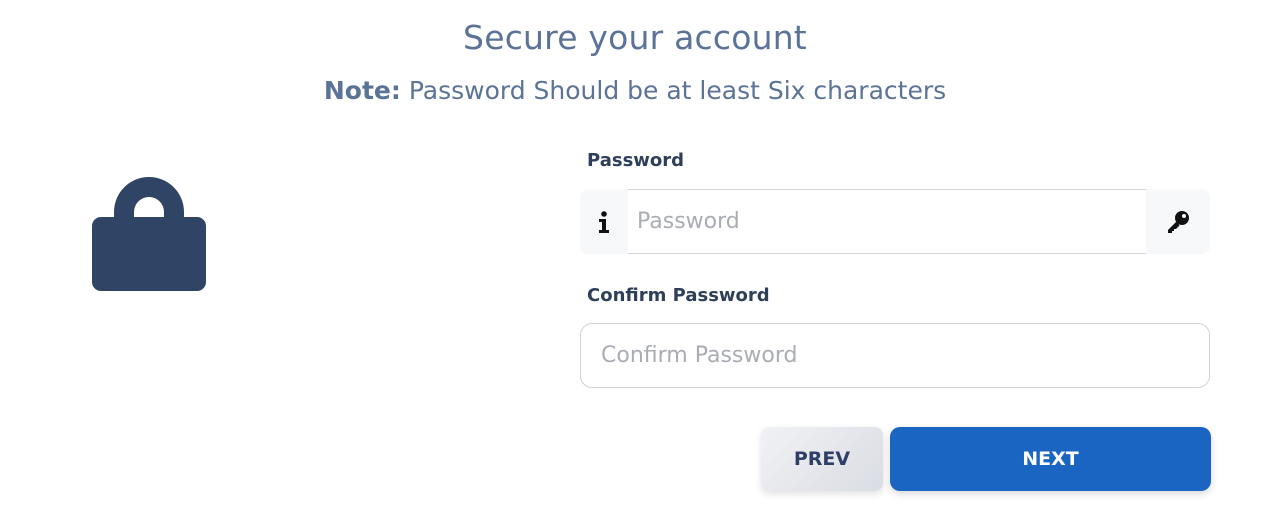 The image size is (1270, 515). Describe the element at coordinates (149, 234) in the screenshot. I see `lock-icon` at that location.